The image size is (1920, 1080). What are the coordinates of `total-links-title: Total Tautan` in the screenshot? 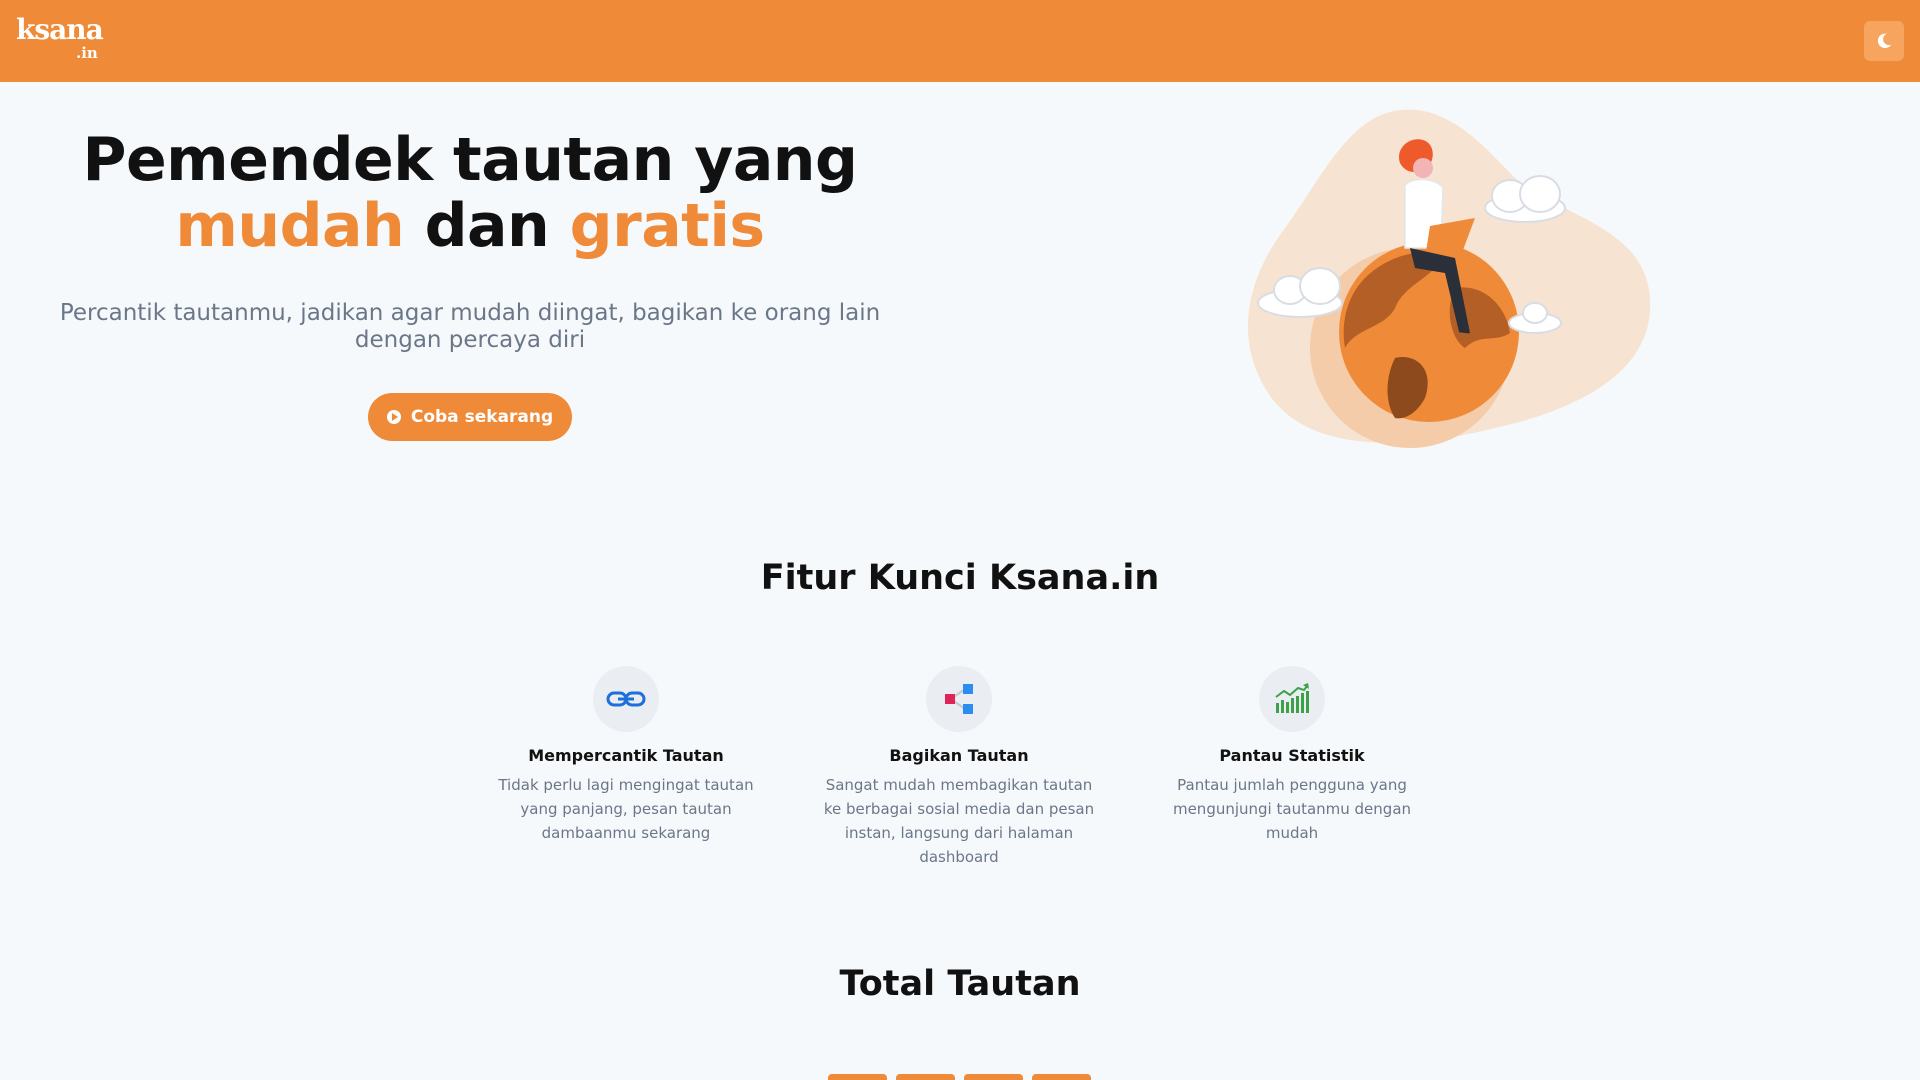 It's located at (960, 984).